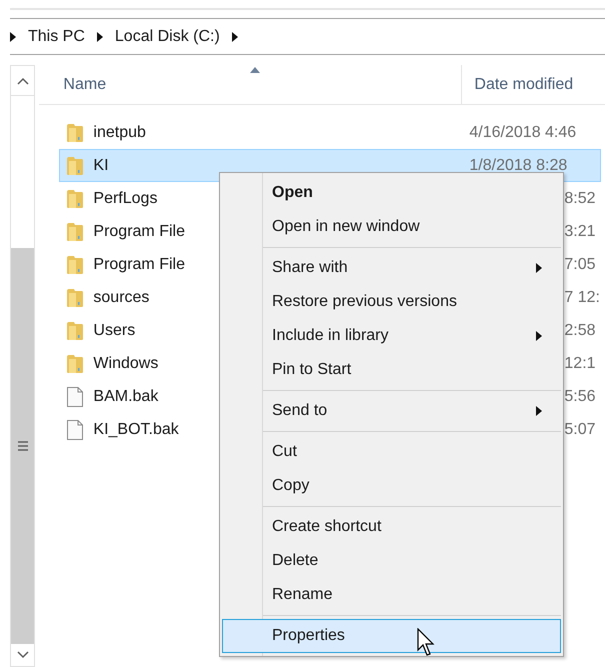 The image size is (605, 667). What do you see at coordinates (119, 132) in the screenshot?
I see `file-name: inetpub` at bounding box center [119, 132].